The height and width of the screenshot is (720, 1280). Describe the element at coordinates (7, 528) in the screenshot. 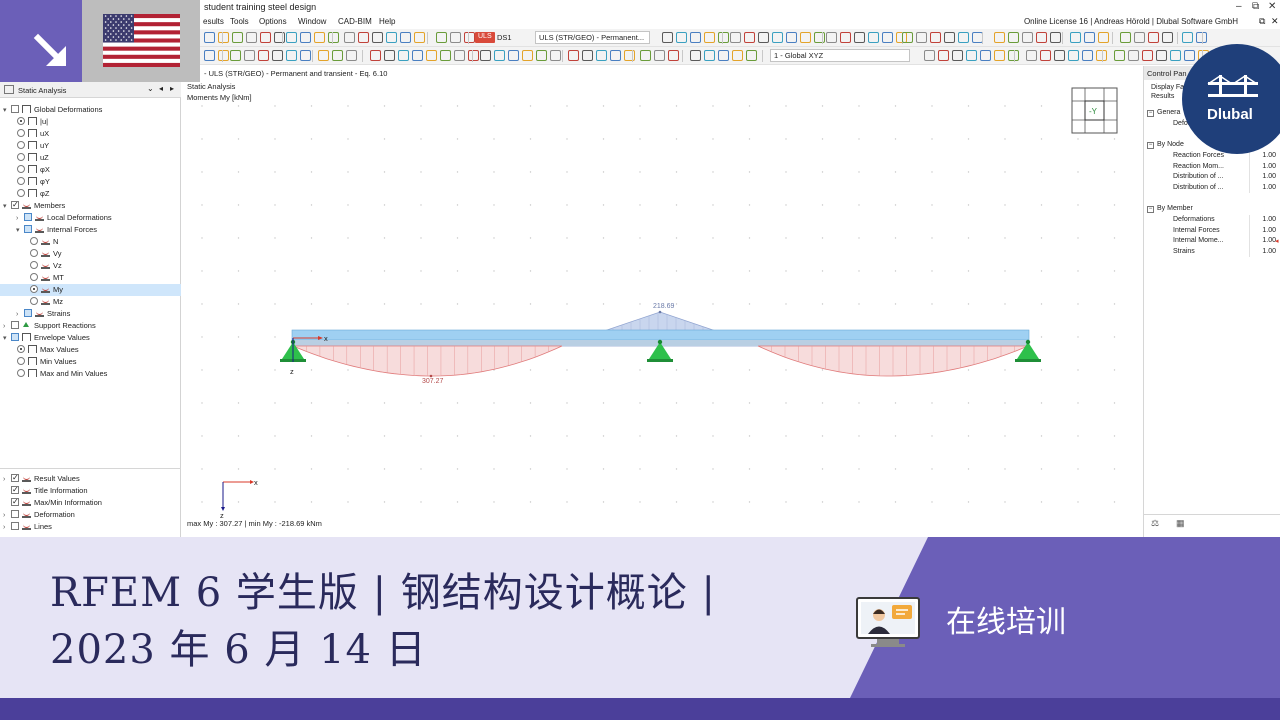

I see `expander-icon: ›` at that location.